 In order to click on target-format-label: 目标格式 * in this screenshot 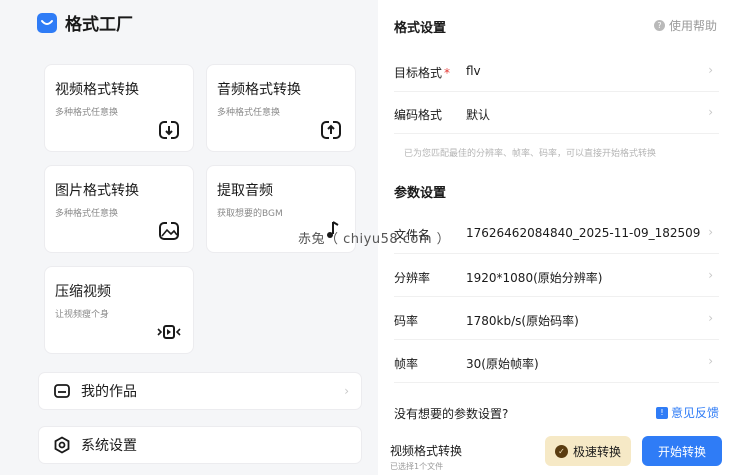, I will do `click(422, 72)`.